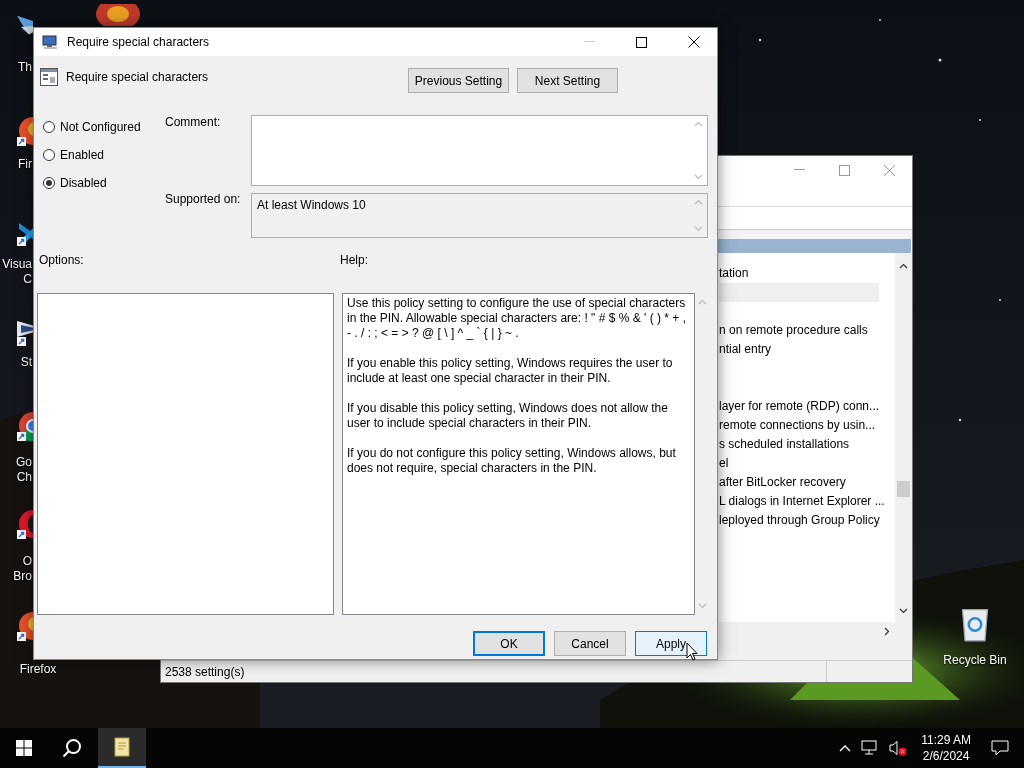 This screenshot has height=768, width=1024. What do you see at coordinates (815, 631) in the screenshot?
I see `horizontal-scrollbar` at bounding box center [815, 631].